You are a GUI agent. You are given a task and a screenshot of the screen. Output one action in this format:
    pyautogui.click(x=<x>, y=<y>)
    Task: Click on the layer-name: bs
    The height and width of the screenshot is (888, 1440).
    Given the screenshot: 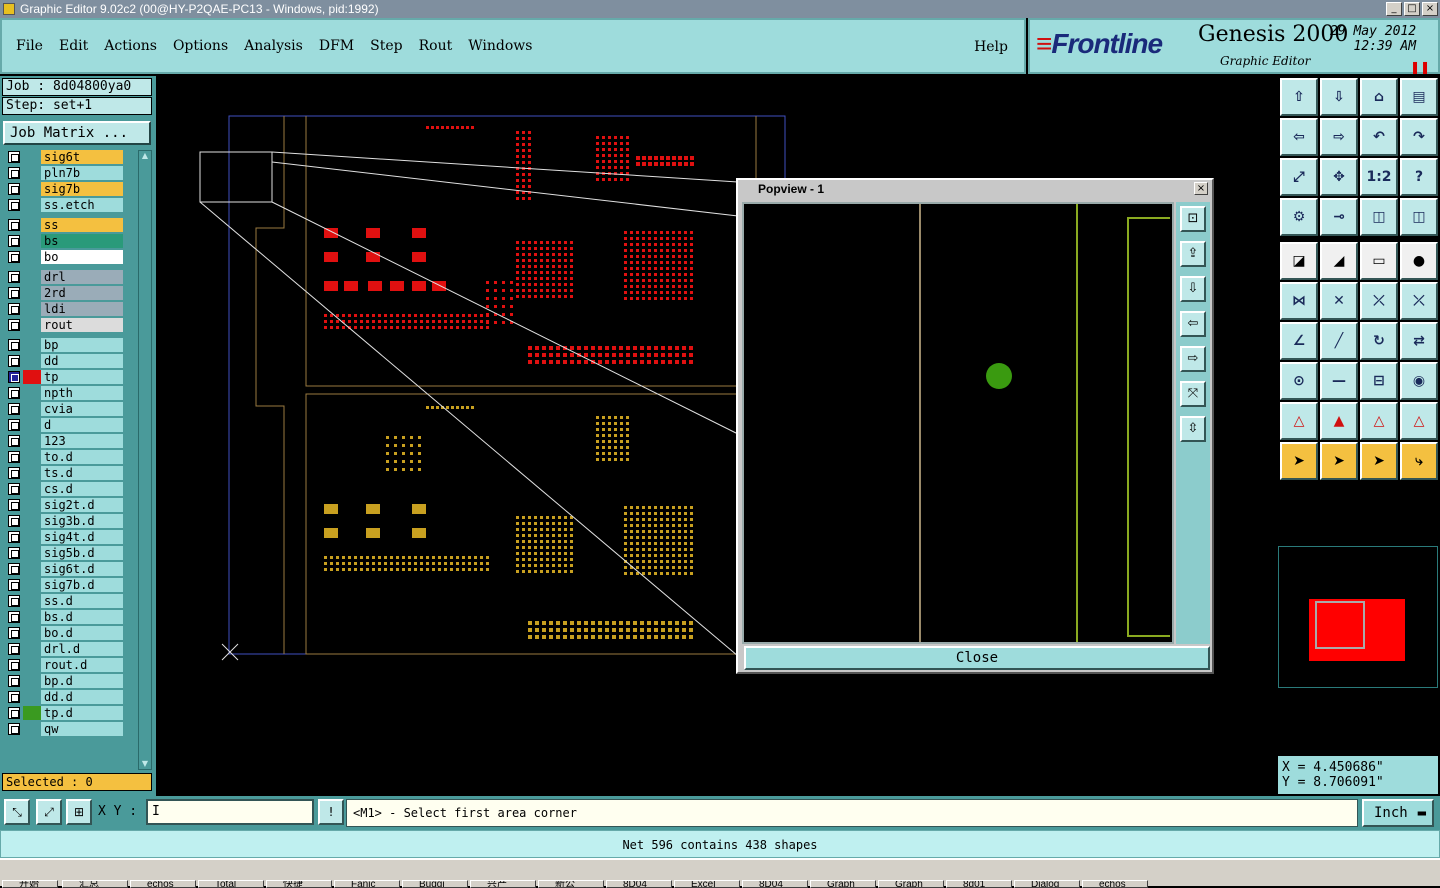 What is the action you would take?
    pyautogui.click(x=82, y=241)
    